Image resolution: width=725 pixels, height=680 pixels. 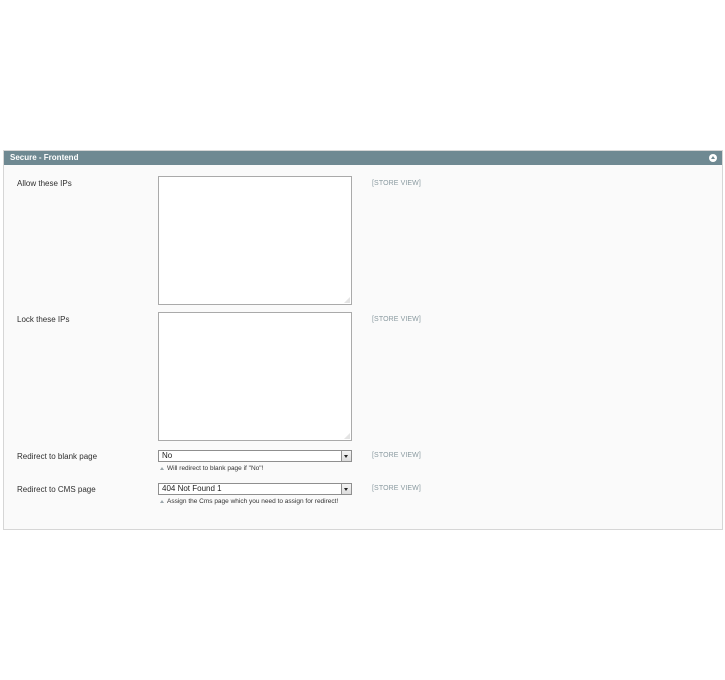 What do you see at coordinates (255, 240) in the screenshot?
I see `allow-ips-textarea` at bounding box center [255, 240].